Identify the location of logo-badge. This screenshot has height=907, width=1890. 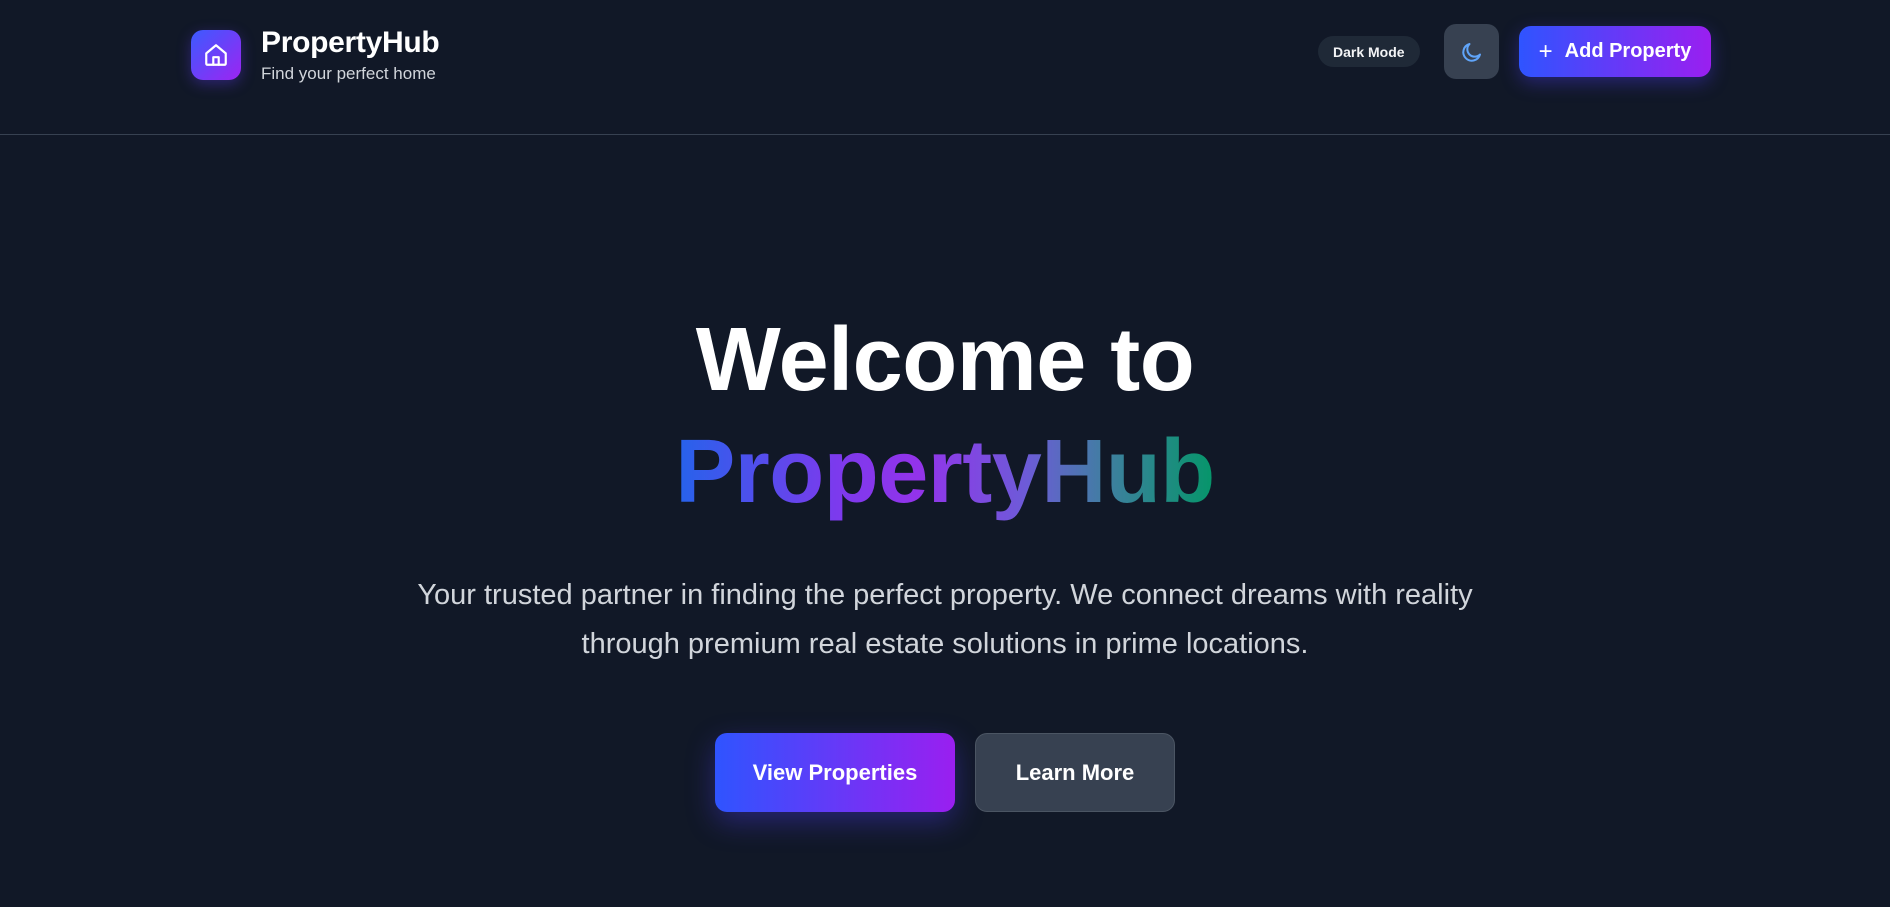
(216, 55).